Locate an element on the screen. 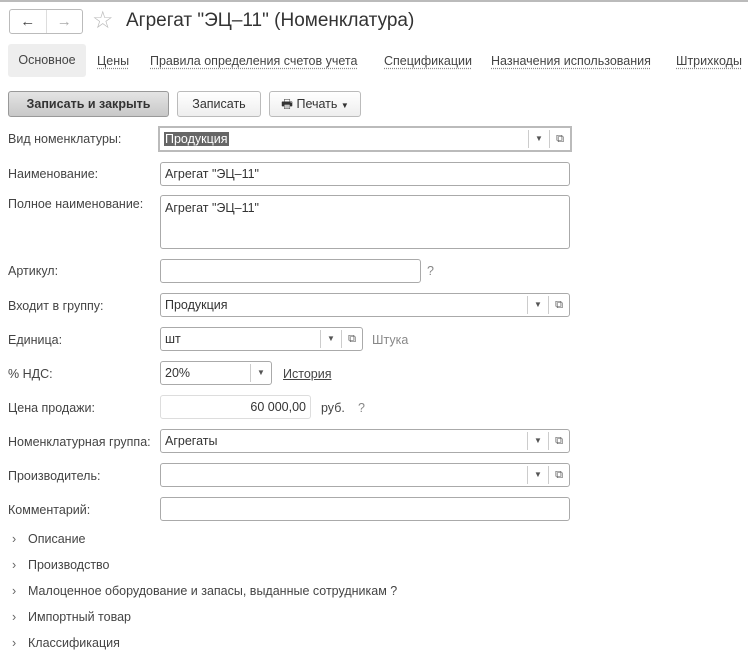  full-name-textarea: Агрегат "ЭЦ–11" is located at coordinates (365, 222).